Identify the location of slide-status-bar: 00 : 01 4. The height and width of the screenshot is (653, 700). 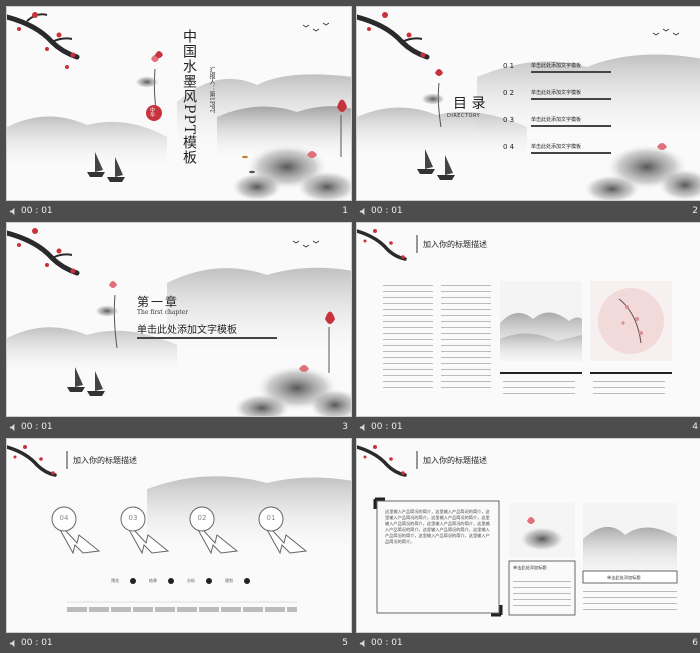
(528, 427).